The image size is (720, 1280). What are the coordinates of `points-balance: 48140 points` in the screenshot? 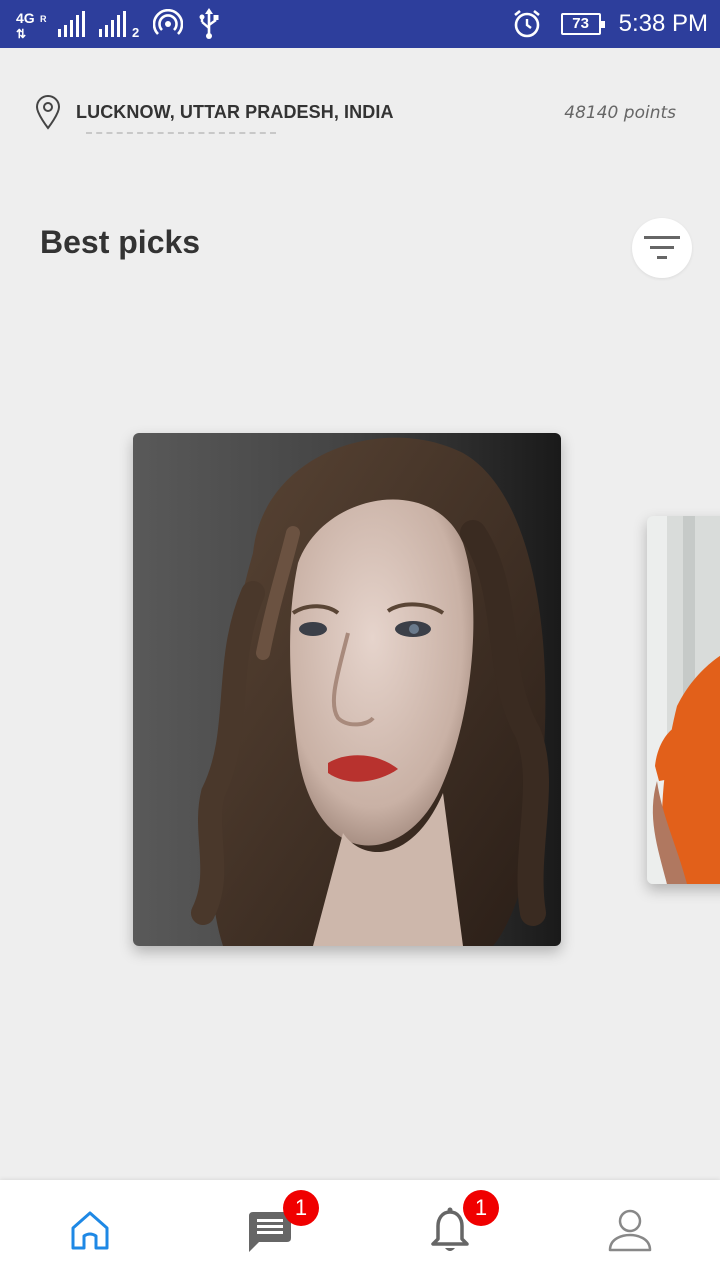 It's located at (620, 113).